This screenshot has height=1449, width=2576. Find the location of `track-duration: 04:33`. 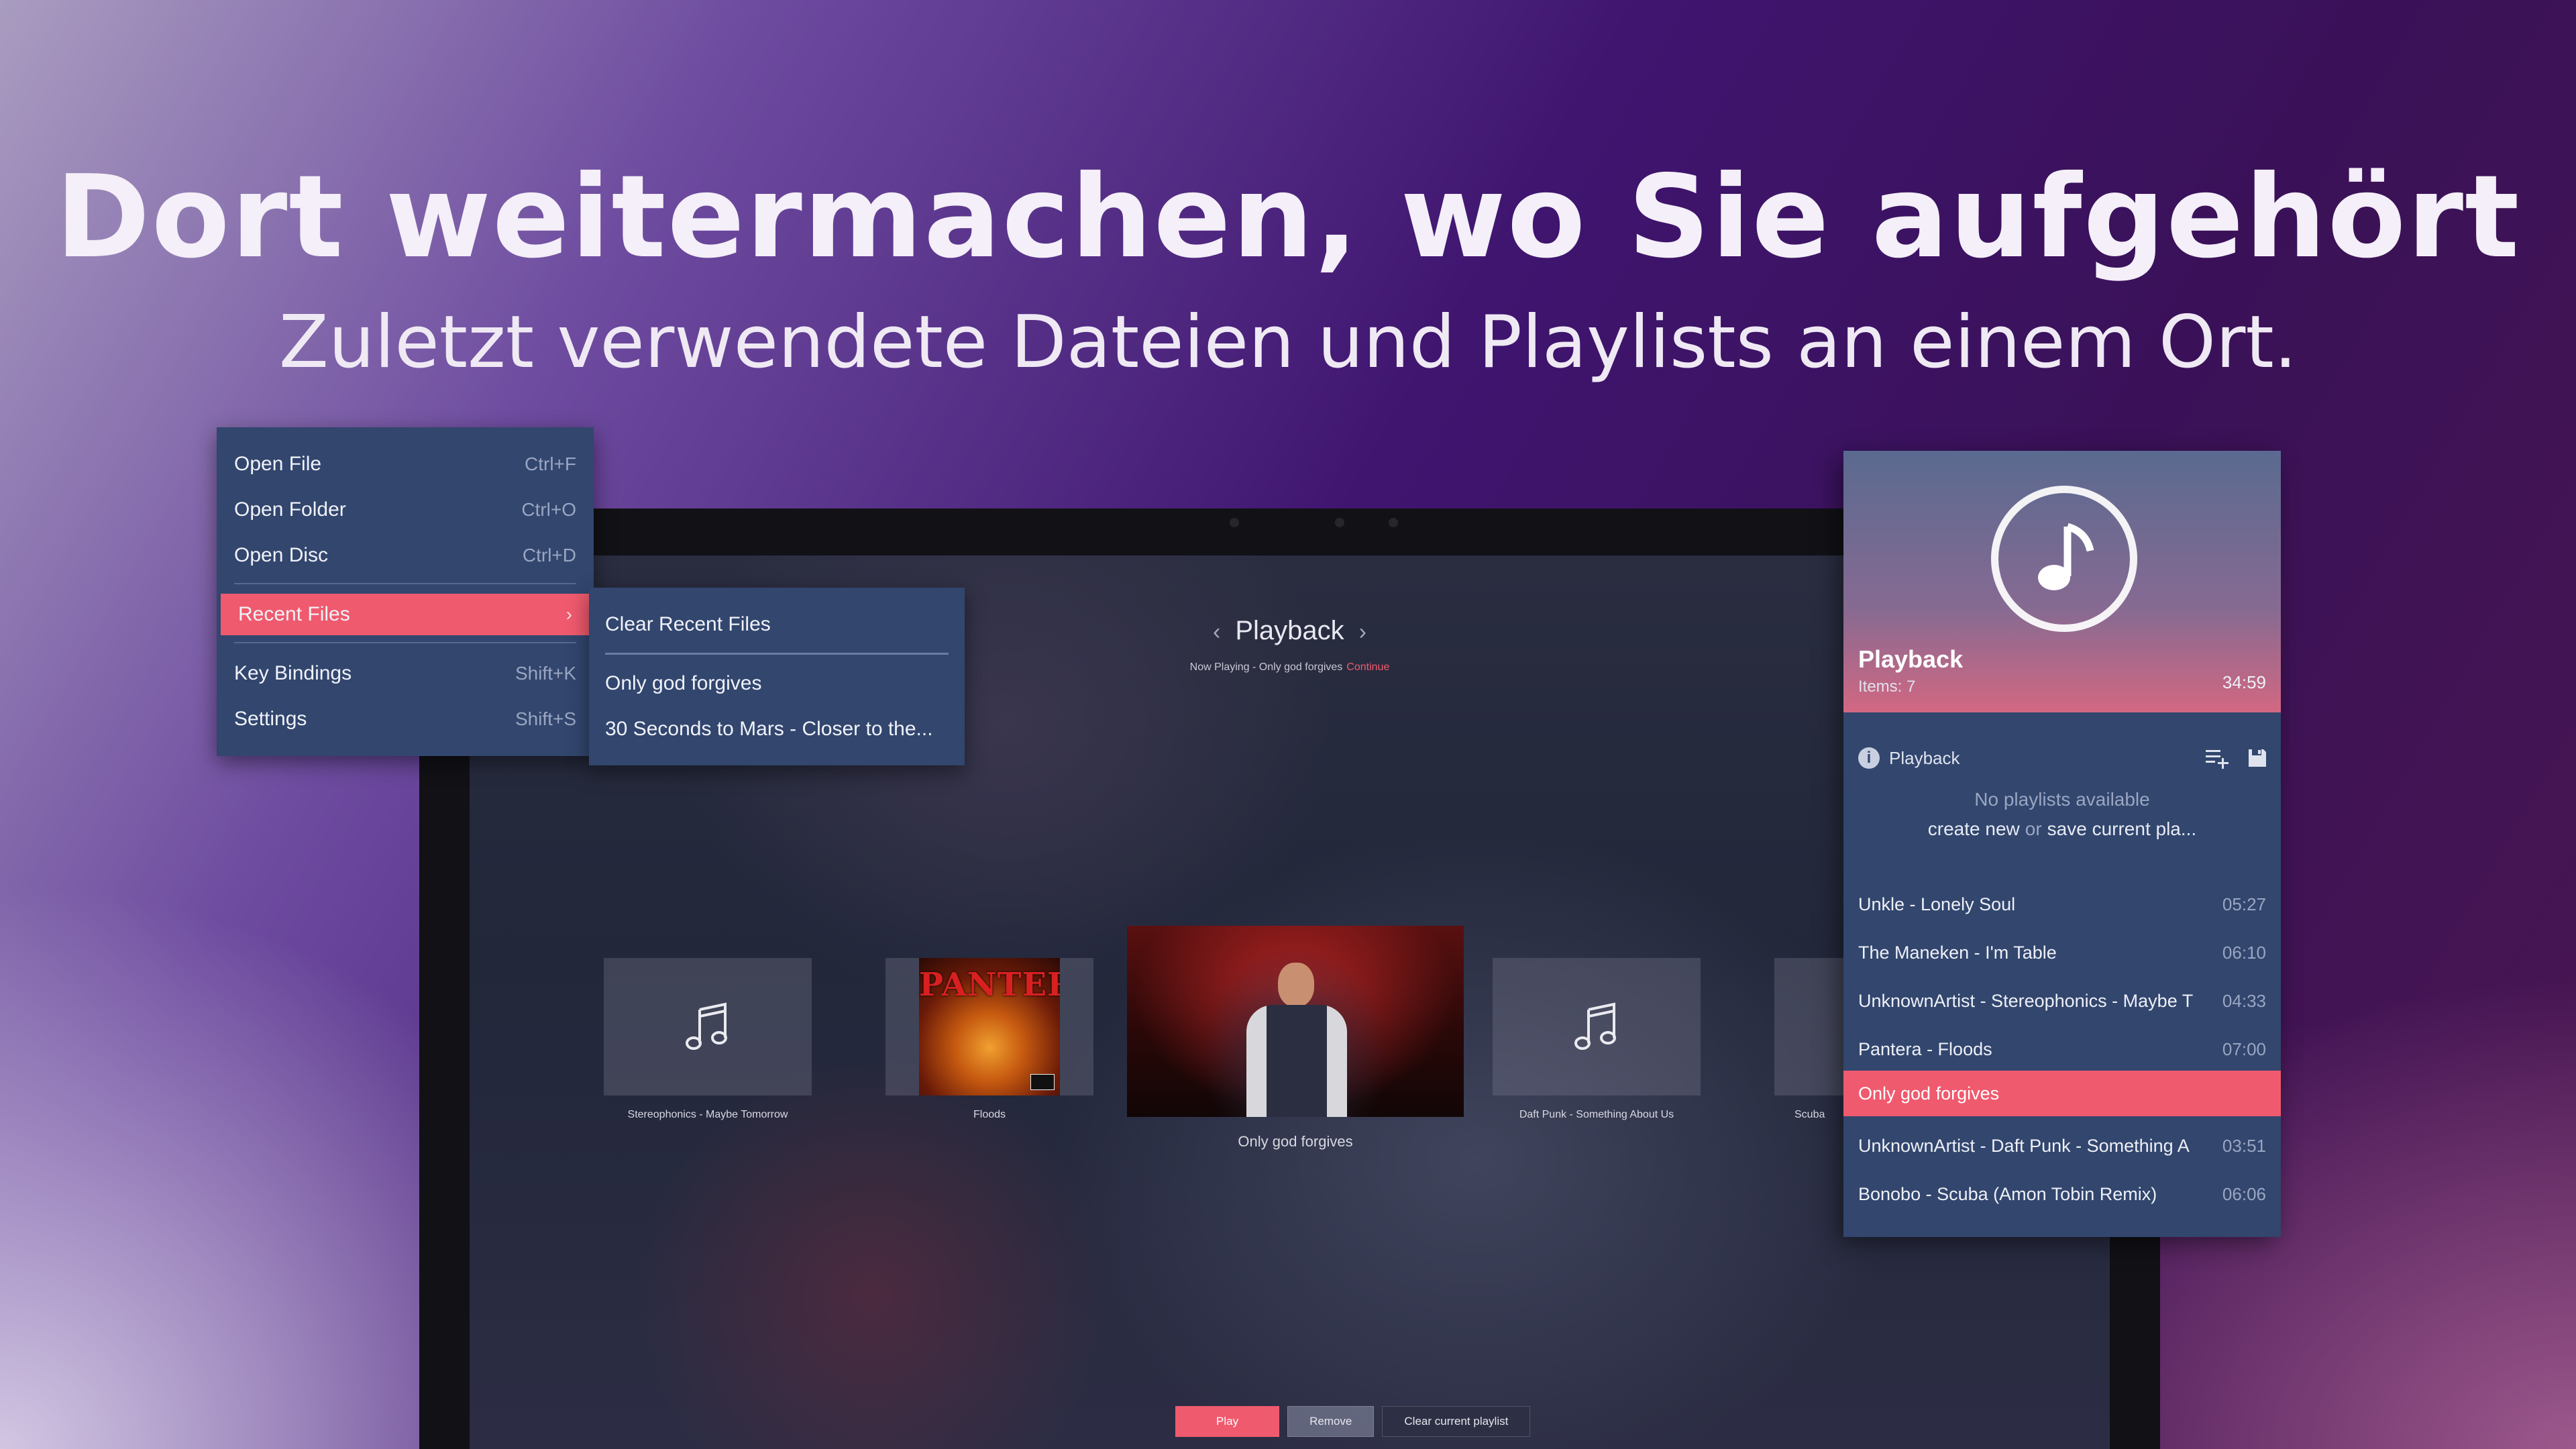

track-duration: 04:33 is located at coordinates (2244, 1000).